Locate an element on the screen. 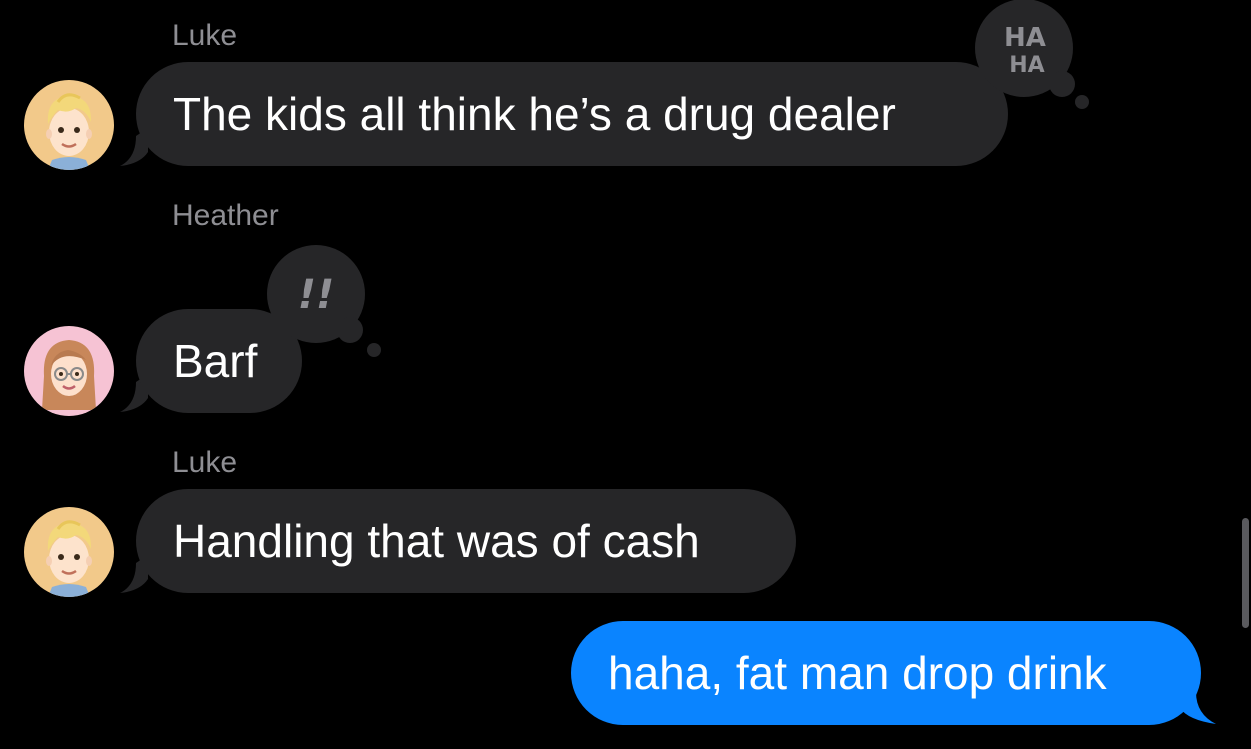  message-text: The kids all think he’s a drug dealer is located at coordinates (534, 114).